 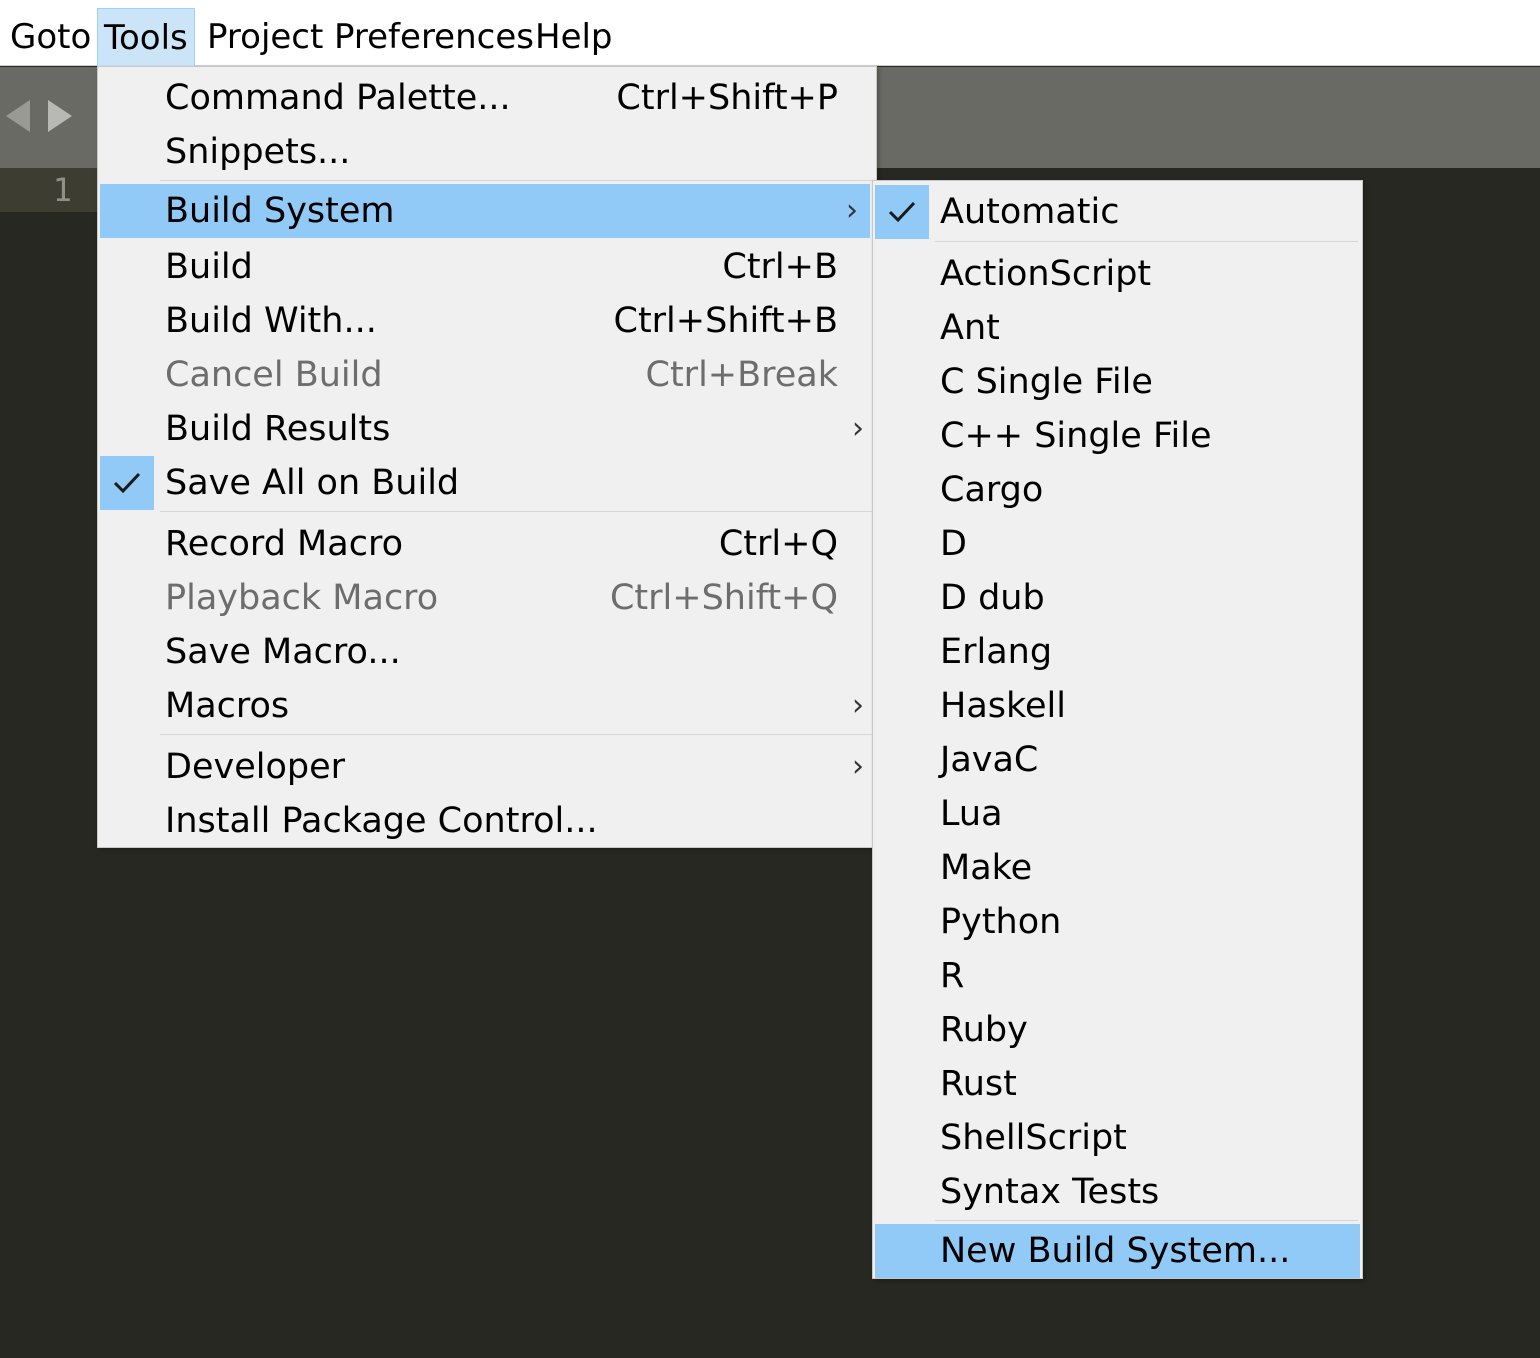 I want to click on build-system-python: Python, so click(x=1117, y=922).